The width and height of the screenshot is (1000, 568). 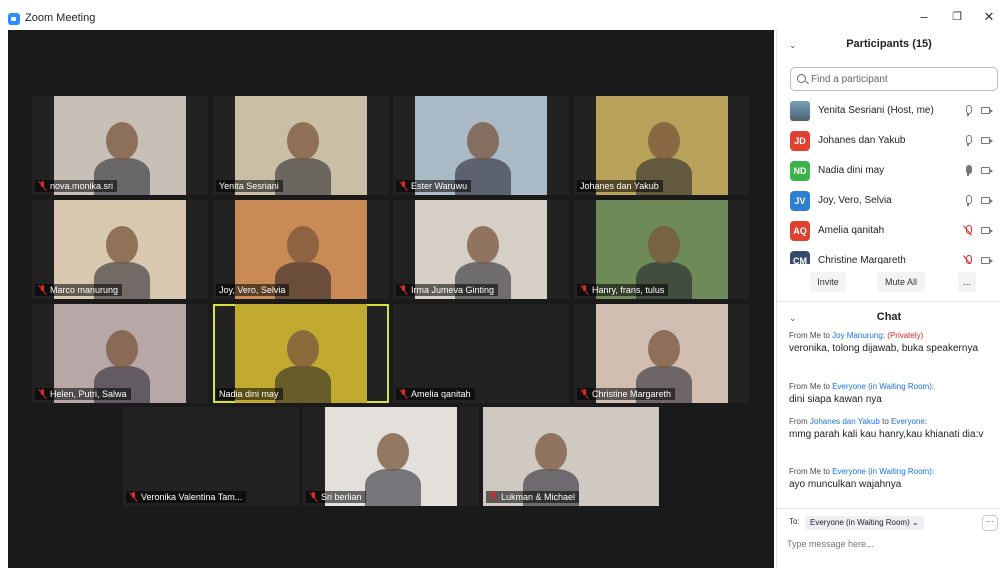 I want to click on close-icon: ✕, so click(x=989, y=17).